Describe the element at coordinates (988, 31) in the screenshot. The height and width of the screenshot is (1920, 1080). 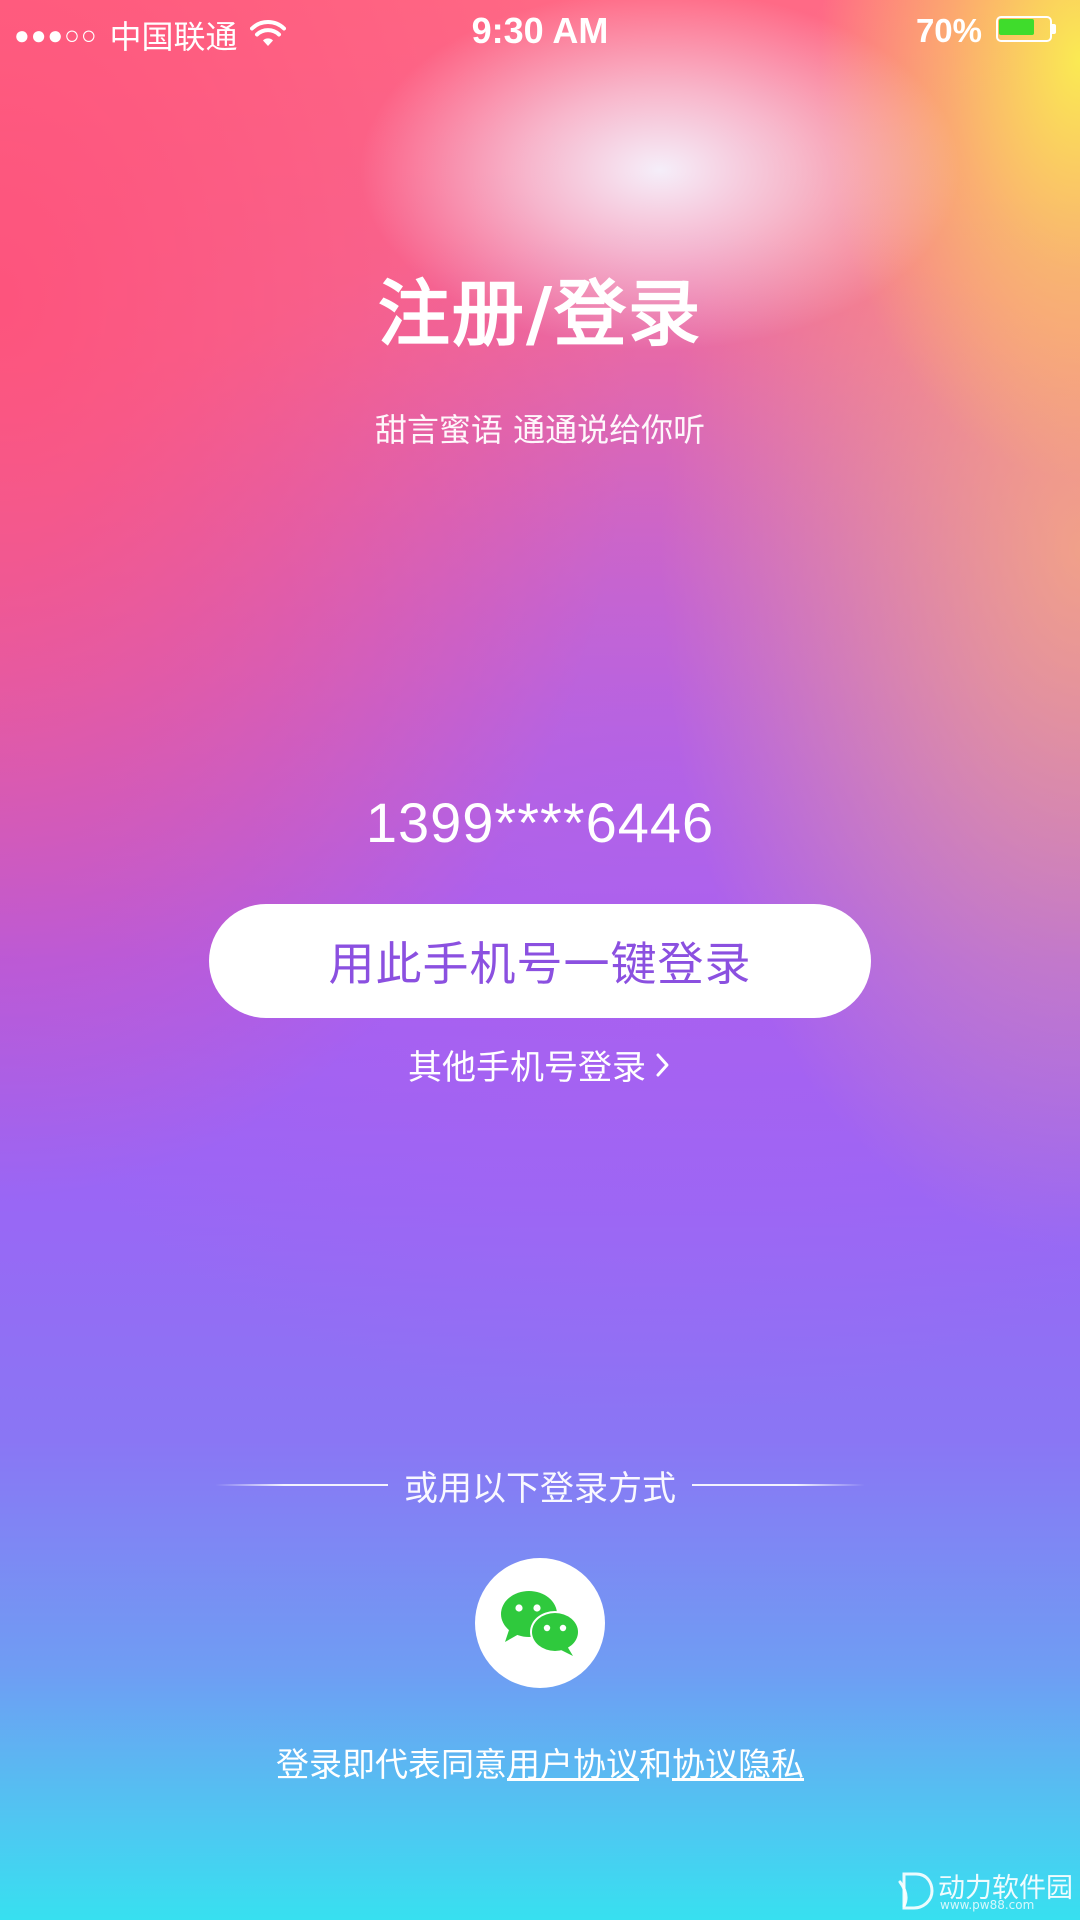
I see `status-right: 70%` at that location.